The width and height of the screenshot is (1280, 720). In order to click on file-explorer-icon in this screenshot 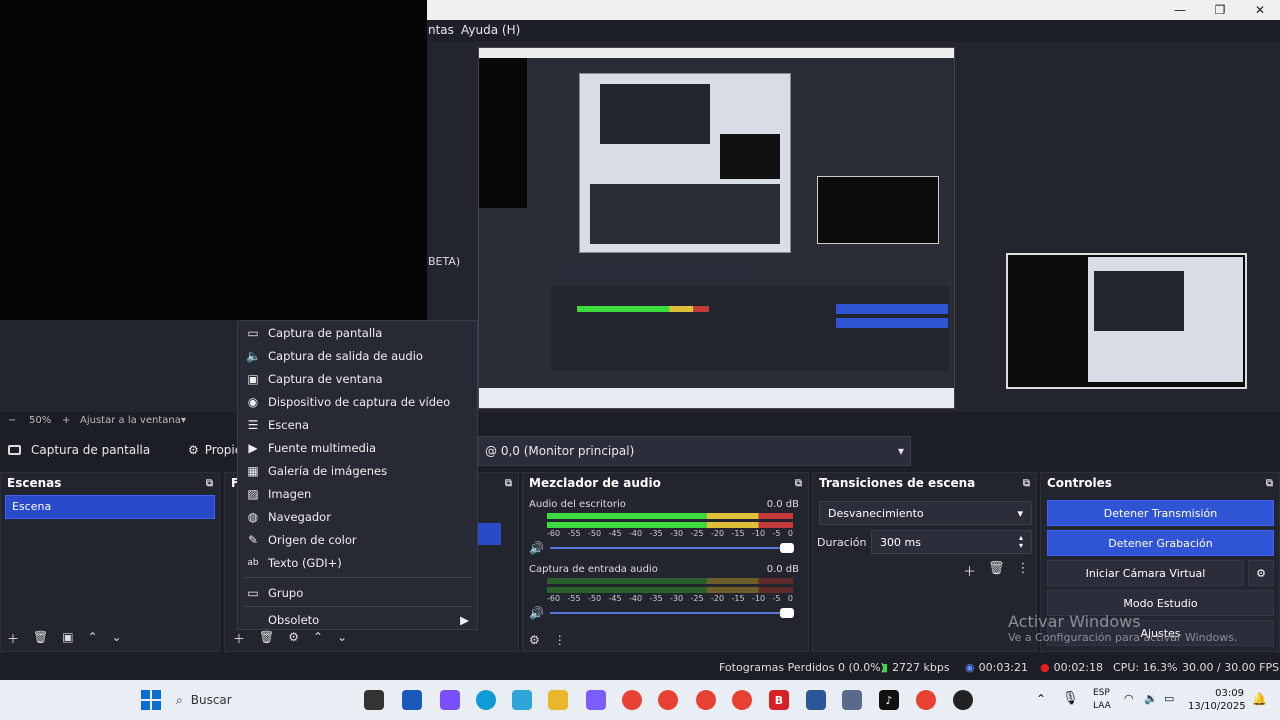, I will do `click(374, 700)`.